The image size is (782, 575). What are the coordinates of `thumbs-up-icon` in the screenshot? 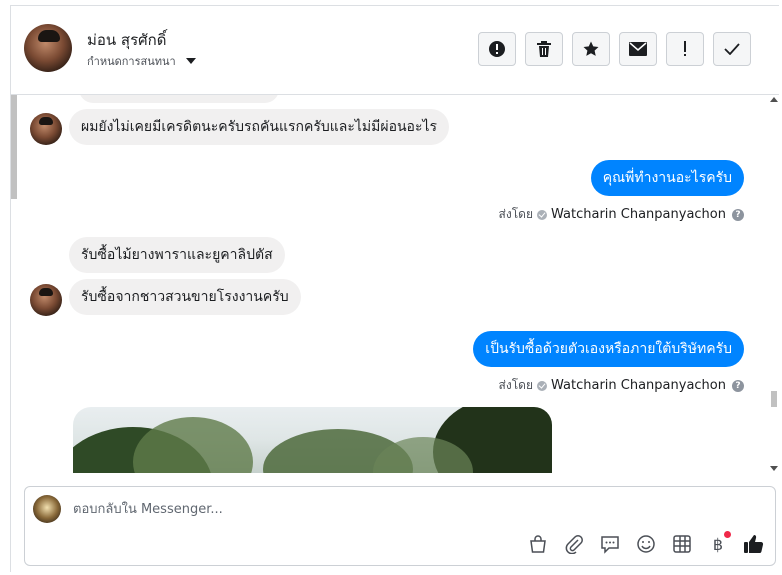 It's located at (754, 544).